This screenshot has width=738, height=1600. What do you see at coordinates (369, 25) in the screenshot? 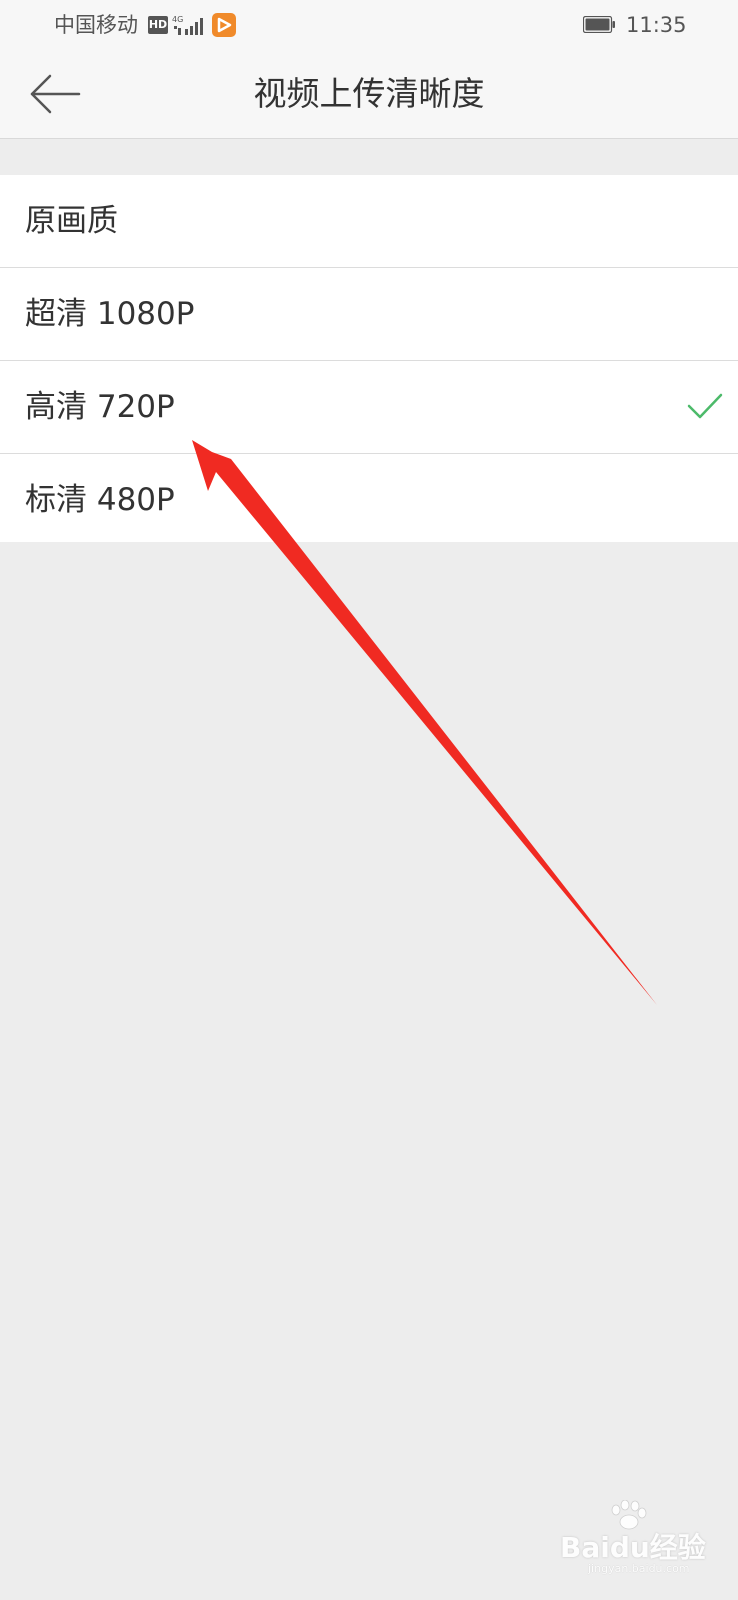
I see `status-bar: 中国移动 HD 4G 11:35` at bounding box center [369, 25].